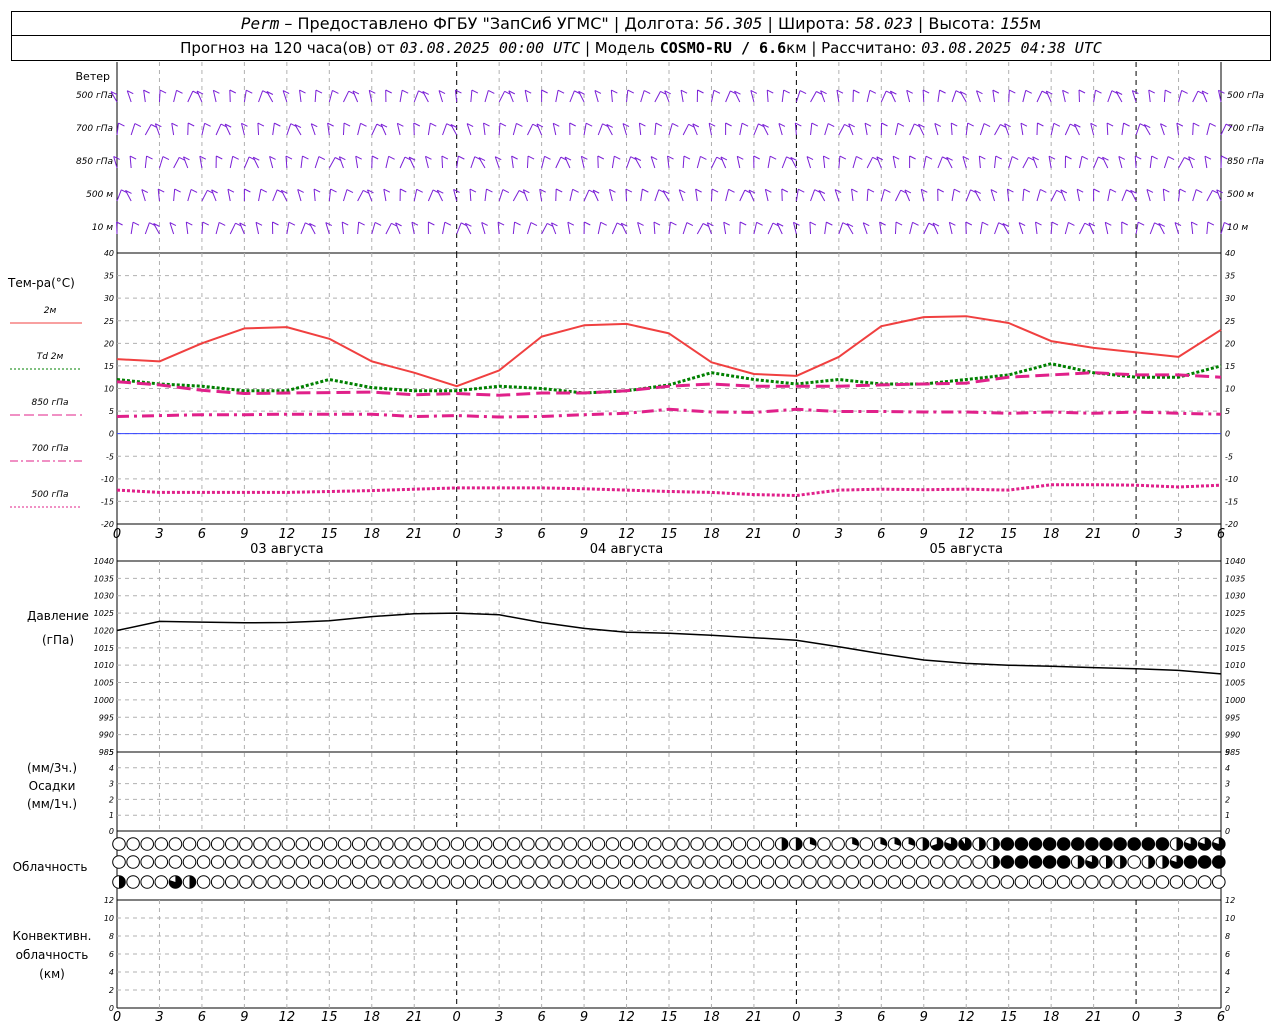 The width and height of the screenshot is (1280, 1024). I want to click on conv-ytick-right: 8, so click(1227, 936).